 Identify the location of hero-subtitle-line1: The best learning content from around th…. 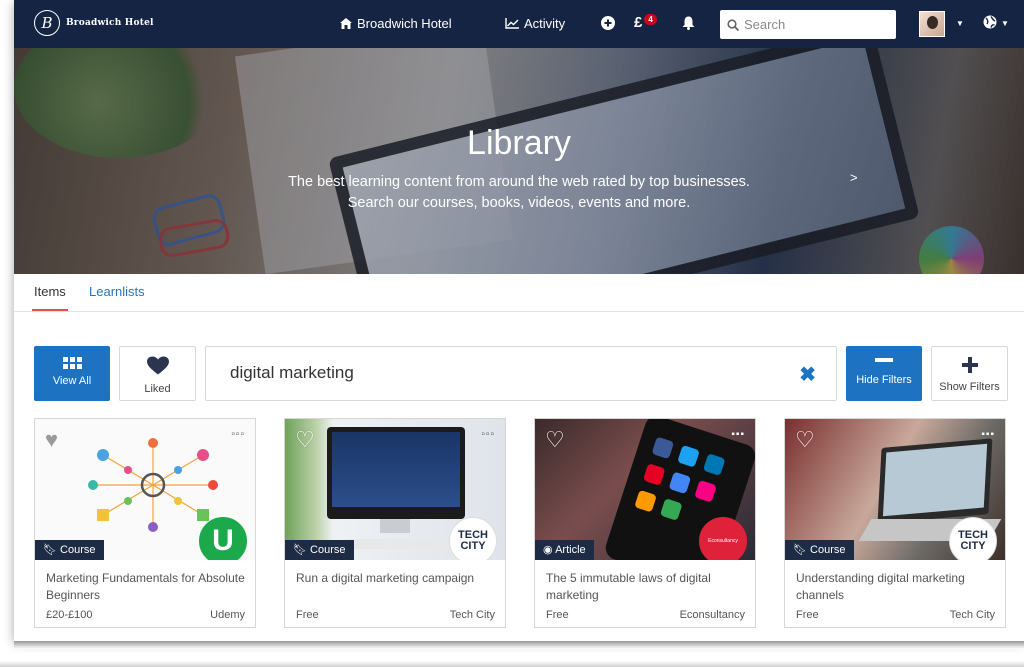
(519, 182).